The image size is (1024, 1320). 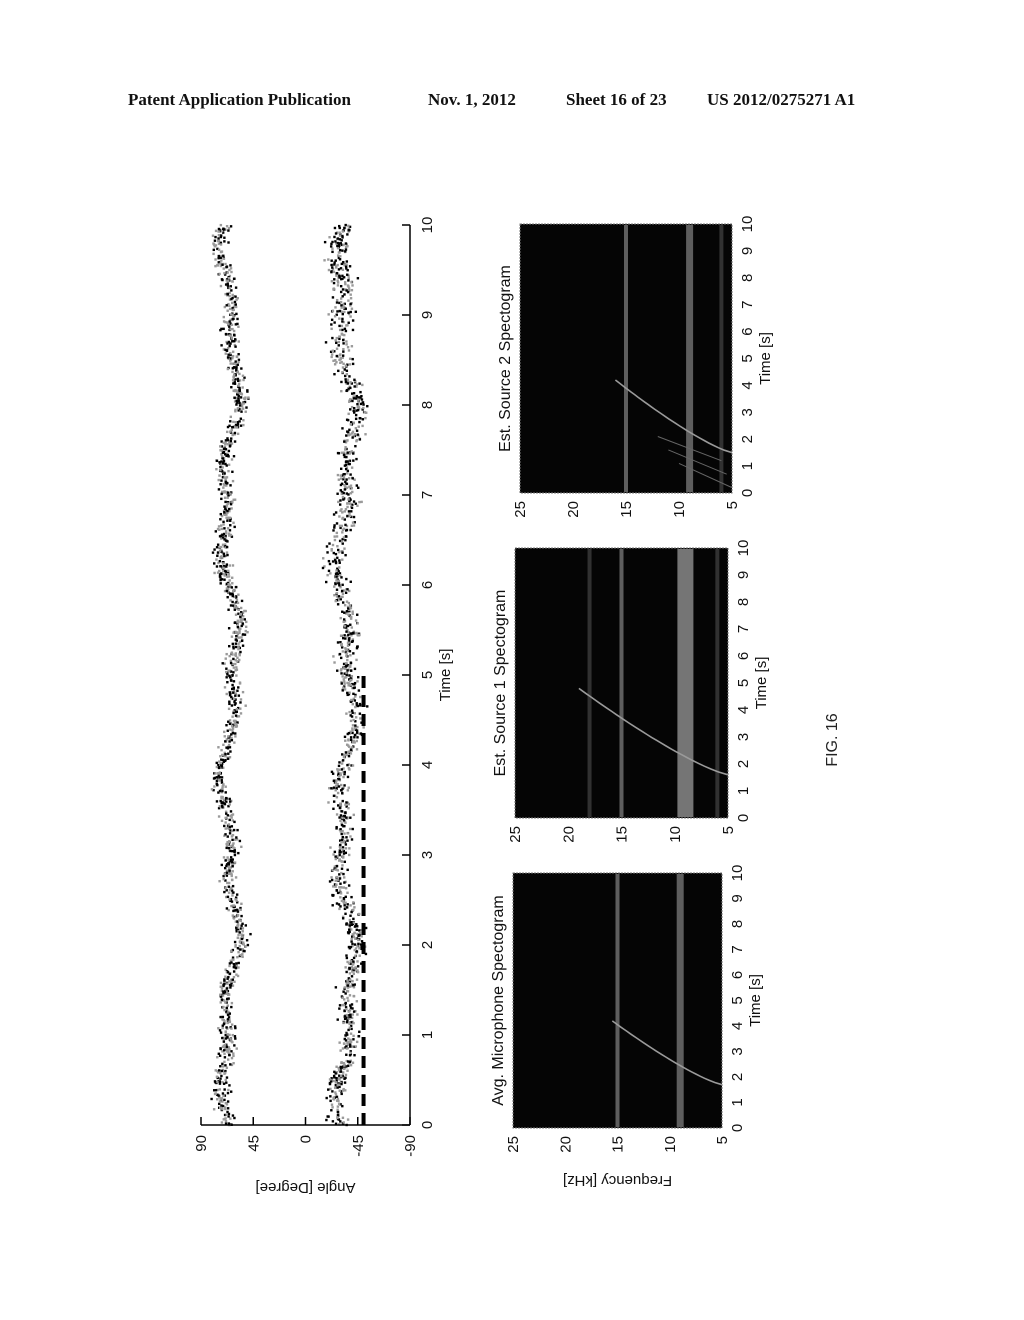 I want to click on time-tick-label: 1, so click(x=747, y=466).